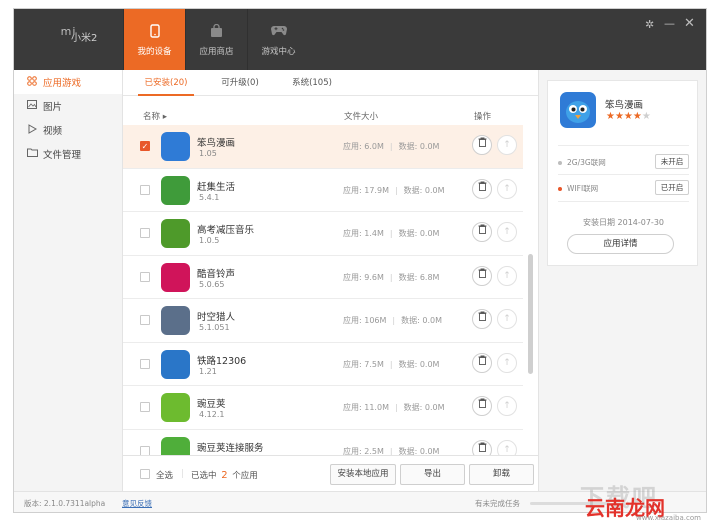  I want to click on table-row: 赶集生活 5.4.1 应用: 17.9M | 数据: 0.0M ↑, so click(323, 190).